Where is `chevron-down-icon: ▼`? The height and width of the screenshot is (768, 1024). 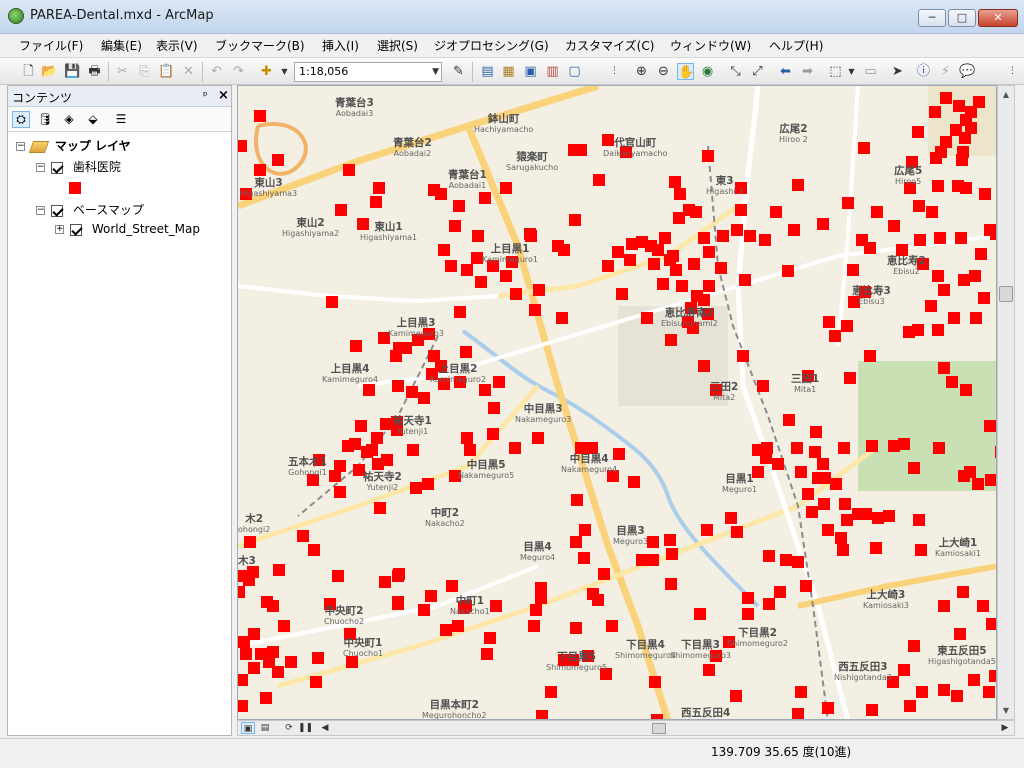 chevron-down-icon: ▼ is located at coordinates (435, 72).